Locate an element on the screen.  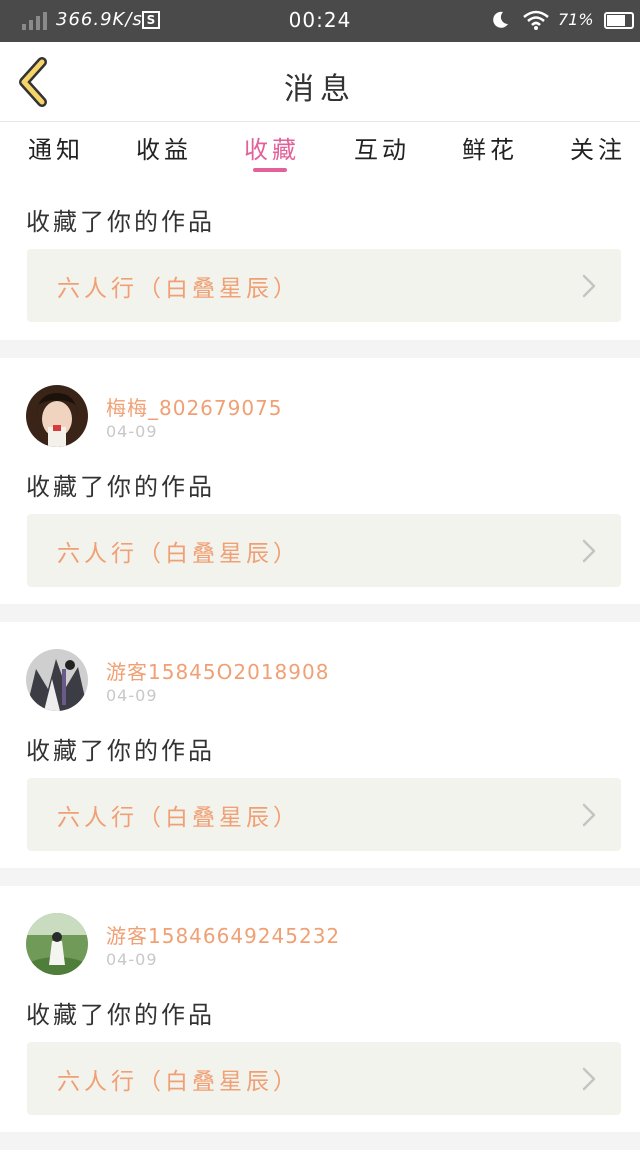
tab-notifications: 通知 is located at coordinates (56, 147).